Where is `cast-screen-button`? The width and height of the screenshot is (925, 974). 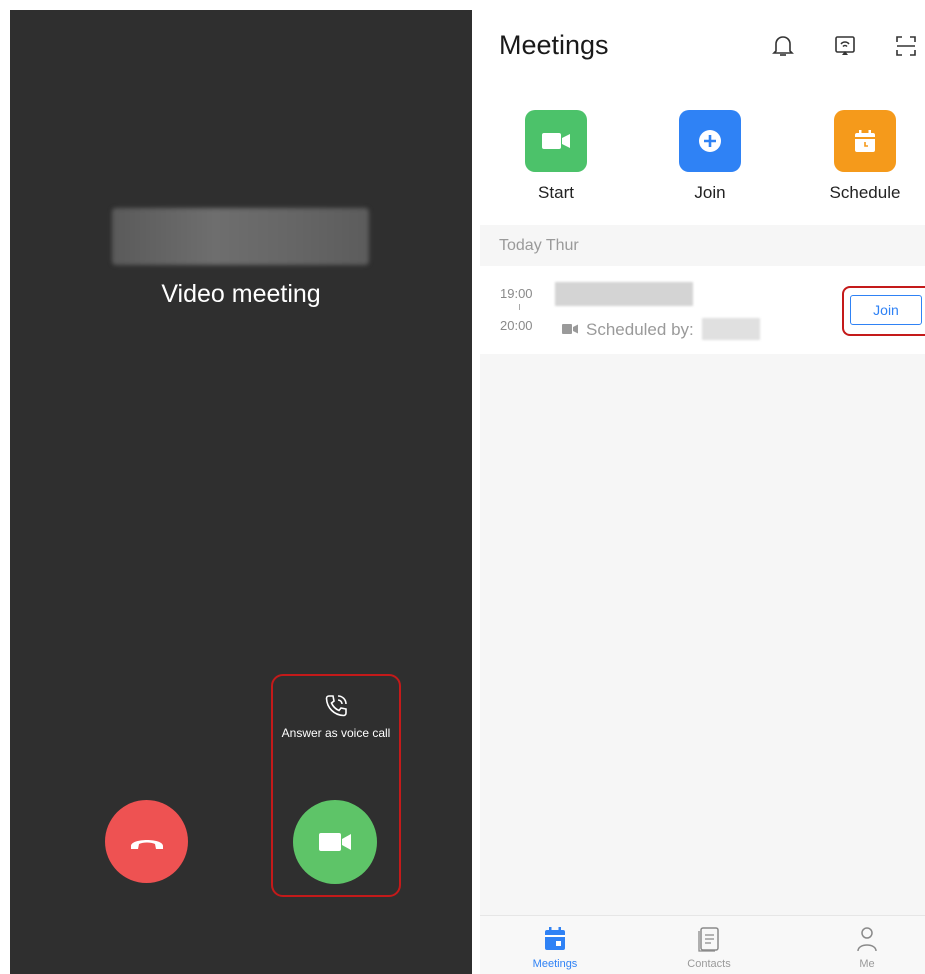 cast-screen-button is located at coordinates (845, 46).